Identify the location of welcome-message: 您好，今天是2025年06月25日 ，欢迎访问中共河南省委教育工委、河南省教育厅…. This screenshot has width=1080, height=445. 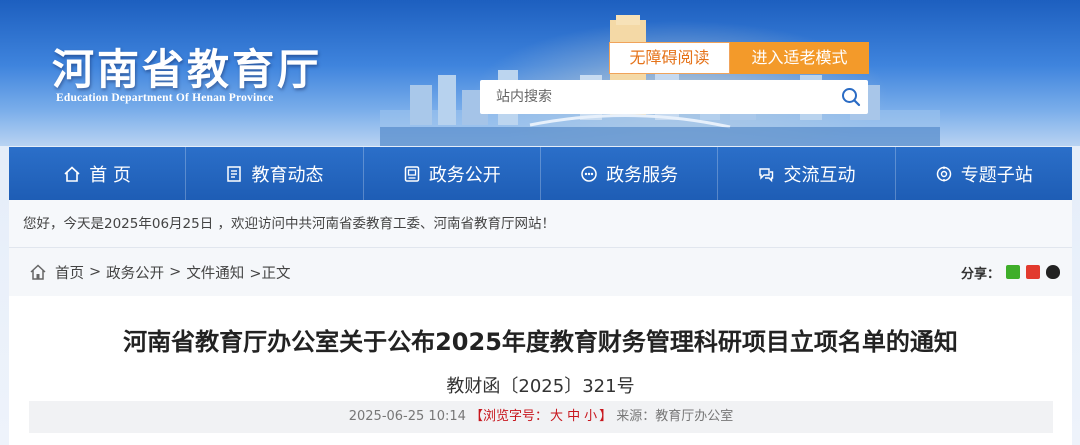
(540, 224).